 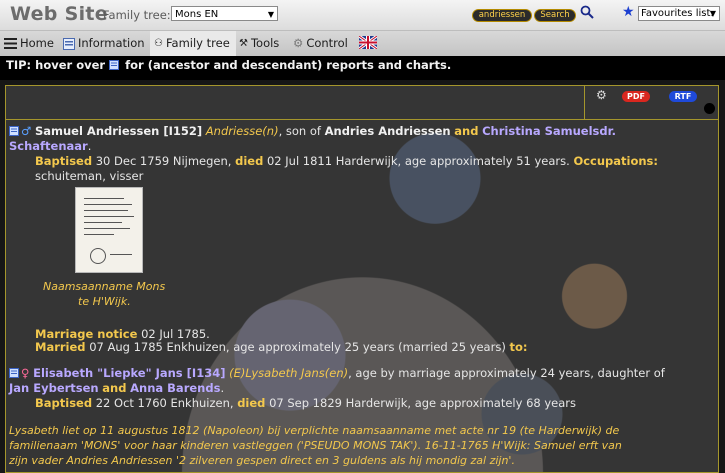 I want to click on person1-mother-link-cont: Schaftenaar, so click(x=48, y=146).